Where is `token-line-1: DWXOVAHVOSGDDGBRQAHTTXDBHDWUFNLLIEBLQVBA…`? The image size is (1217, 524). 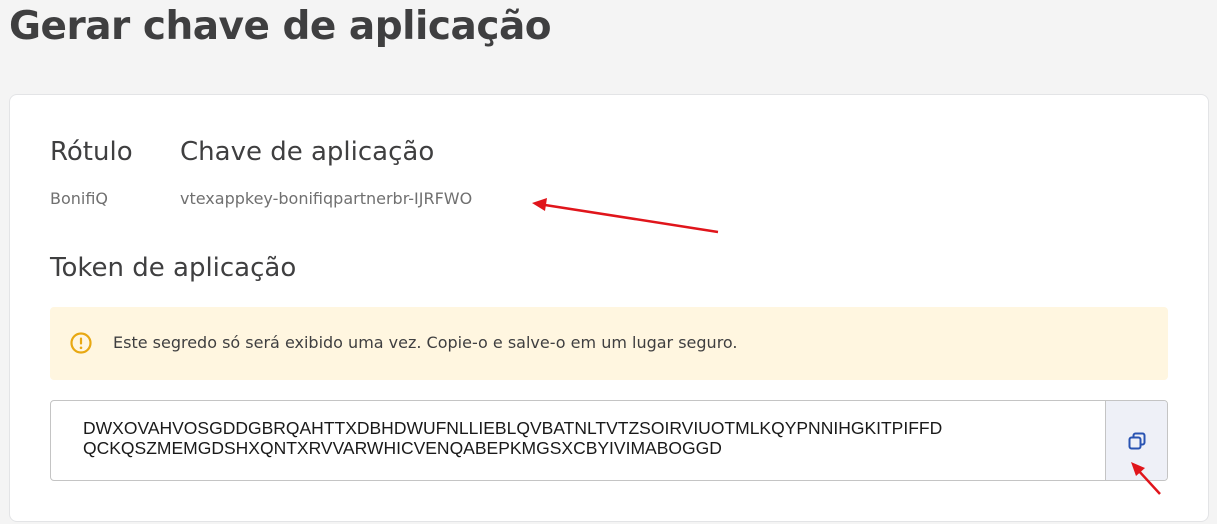
token-line-1: DWXOVAHVOSGDDGBRQAHTTXDBHDWUFNLLIEBLQVBA… is located at coordinates (513, 428).